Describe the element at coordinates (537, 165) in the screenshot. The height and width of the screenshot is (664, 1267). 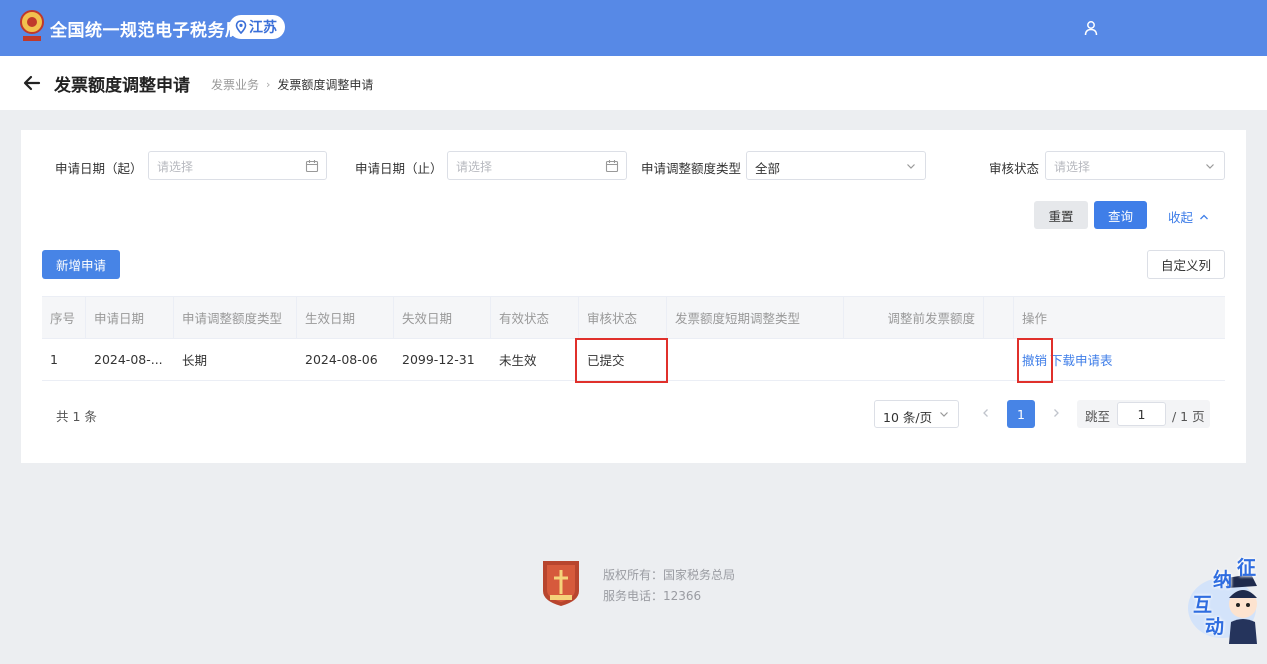
I see `apply-date-end-picker: 请选择` at that location.